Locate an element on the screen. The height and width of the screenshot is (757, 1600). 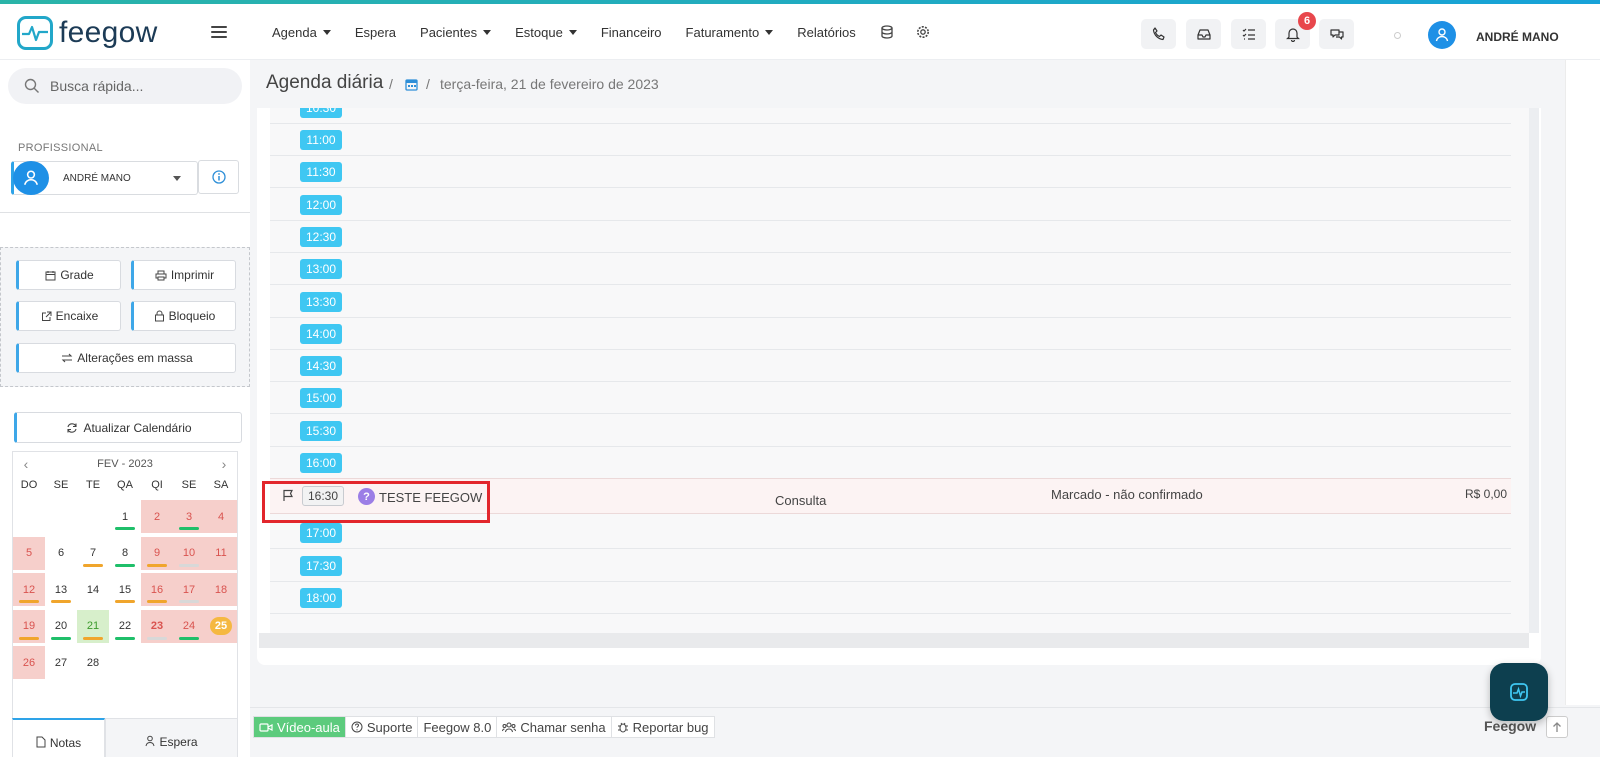
gear-icon is located at coordinates (923, 32).